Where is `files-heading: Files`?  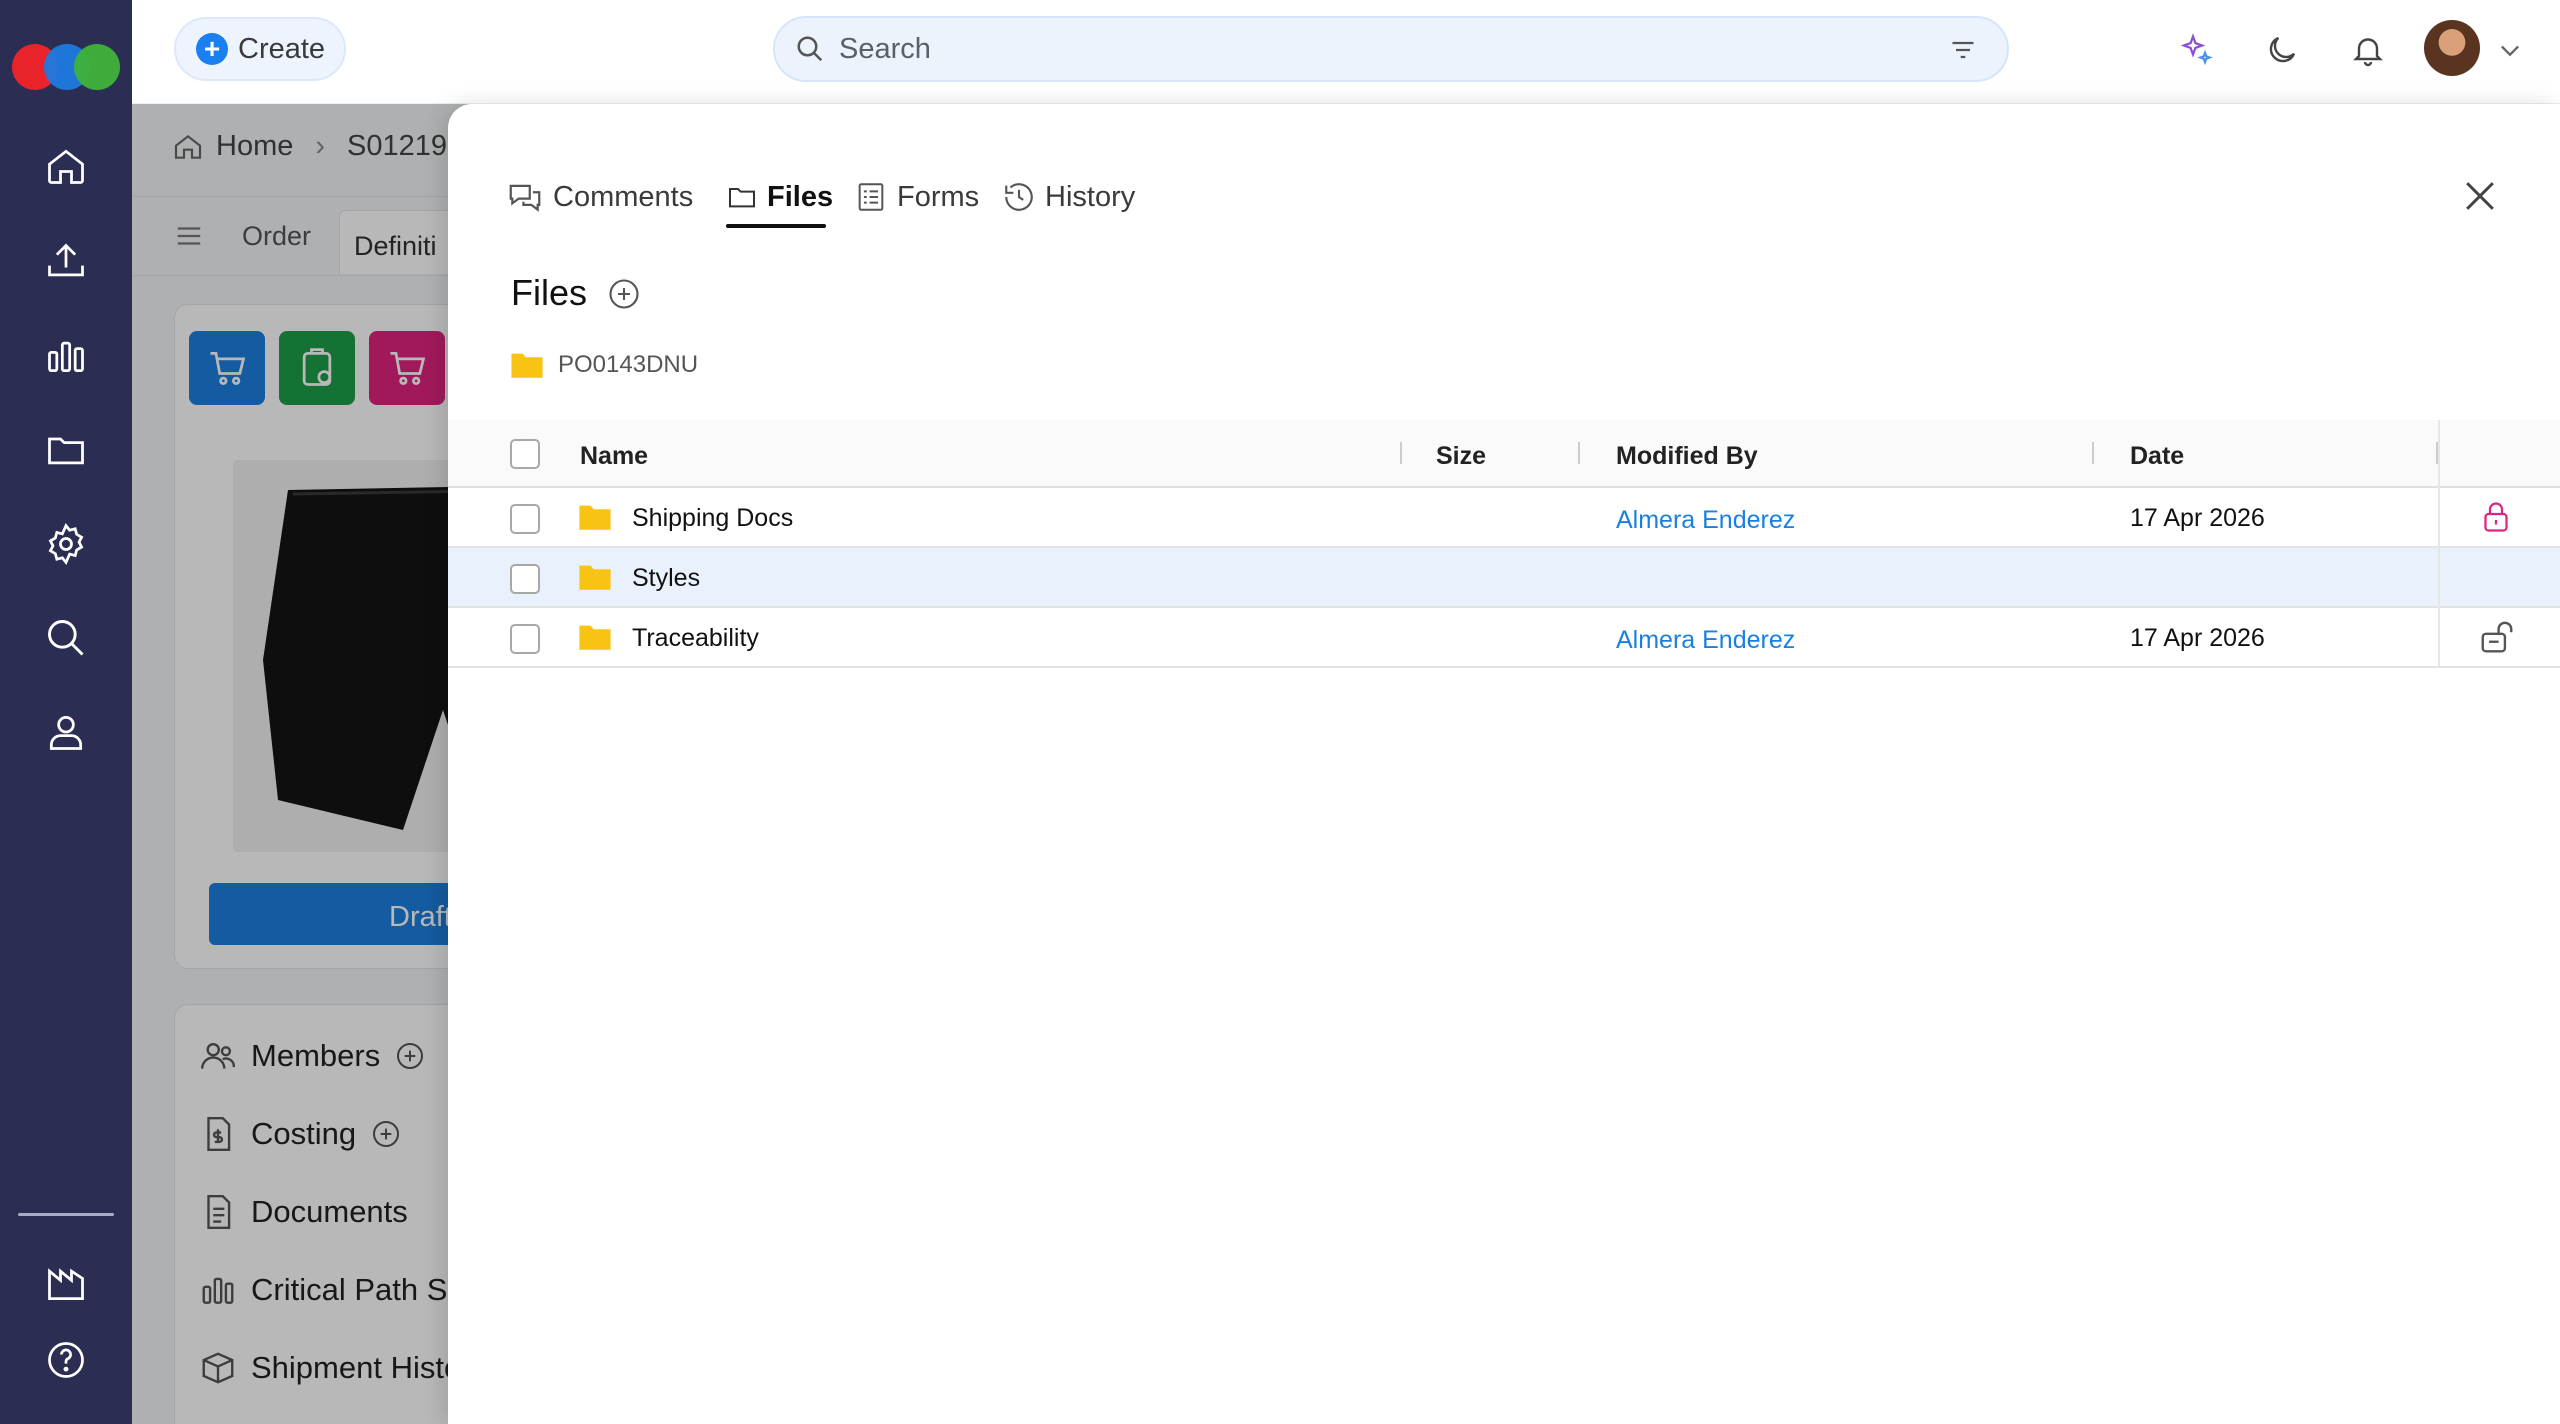
files-heading: Files is located at coordinates (549, 292).